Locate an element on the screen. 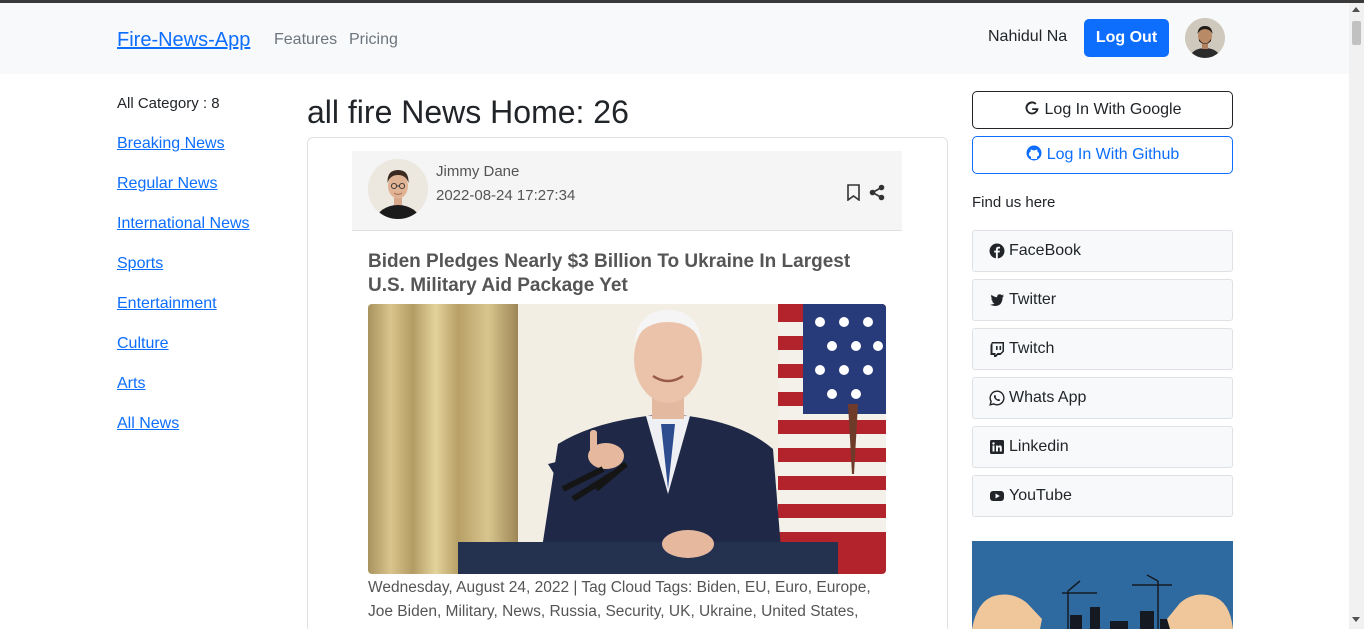 The image size is (1364, 629). category-item: International News is located at coordinates (183, 235).